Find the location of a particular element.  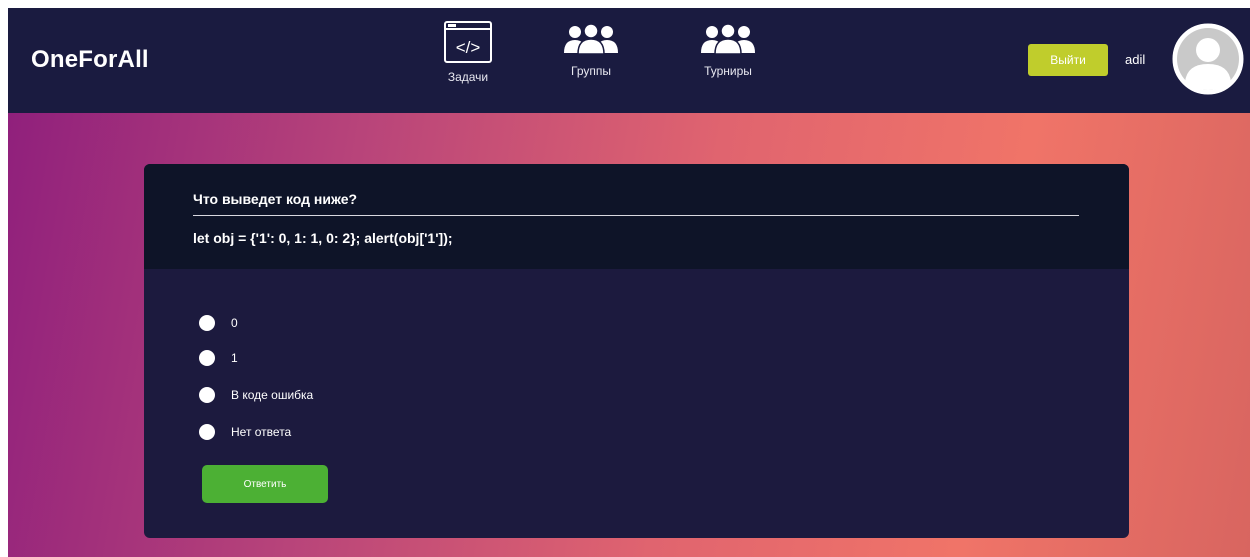

answer-option: 0 is located at coordinates (218, 323).